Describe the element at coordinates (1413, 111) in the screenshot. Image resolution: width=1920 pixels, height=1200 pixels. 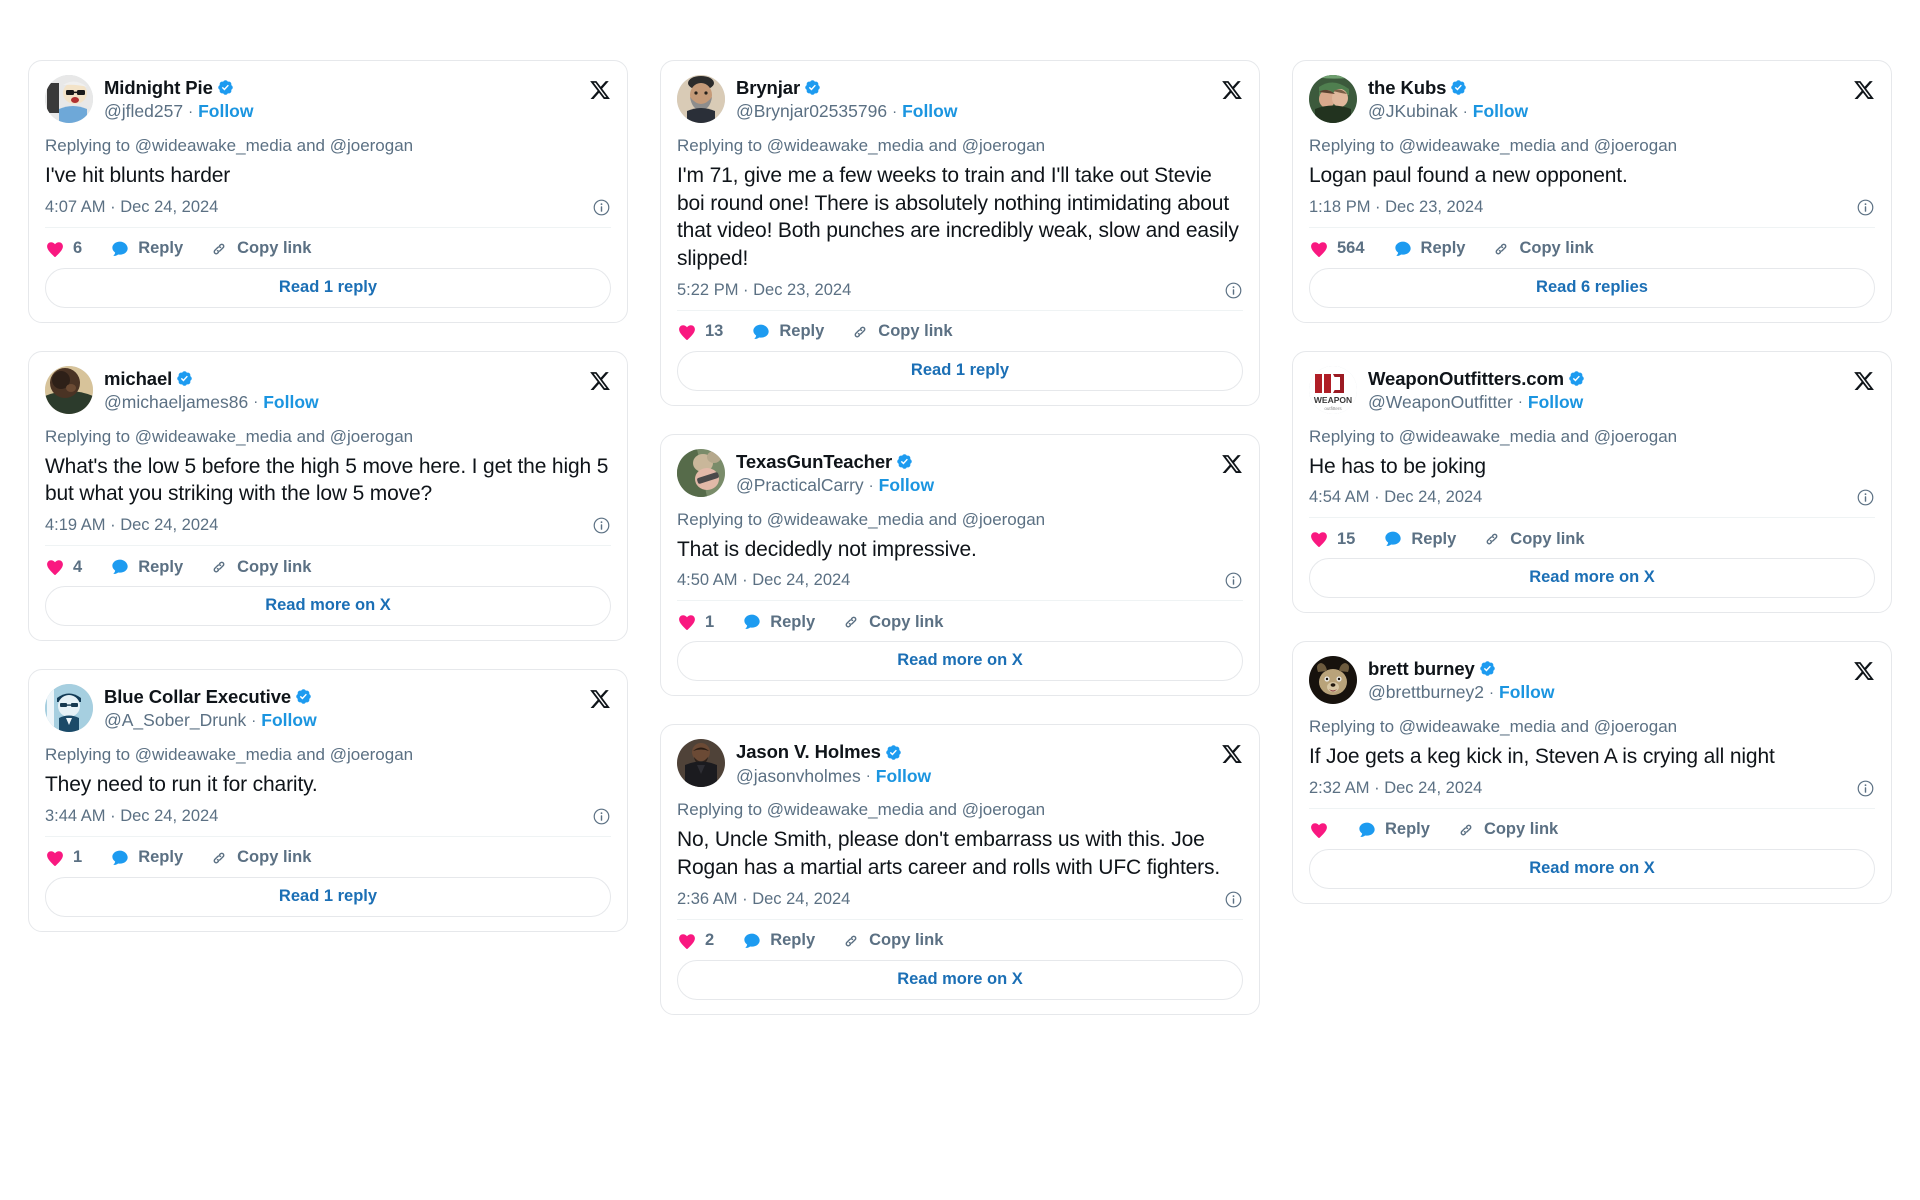
I see `author-handle: @JKubinak` at that location.